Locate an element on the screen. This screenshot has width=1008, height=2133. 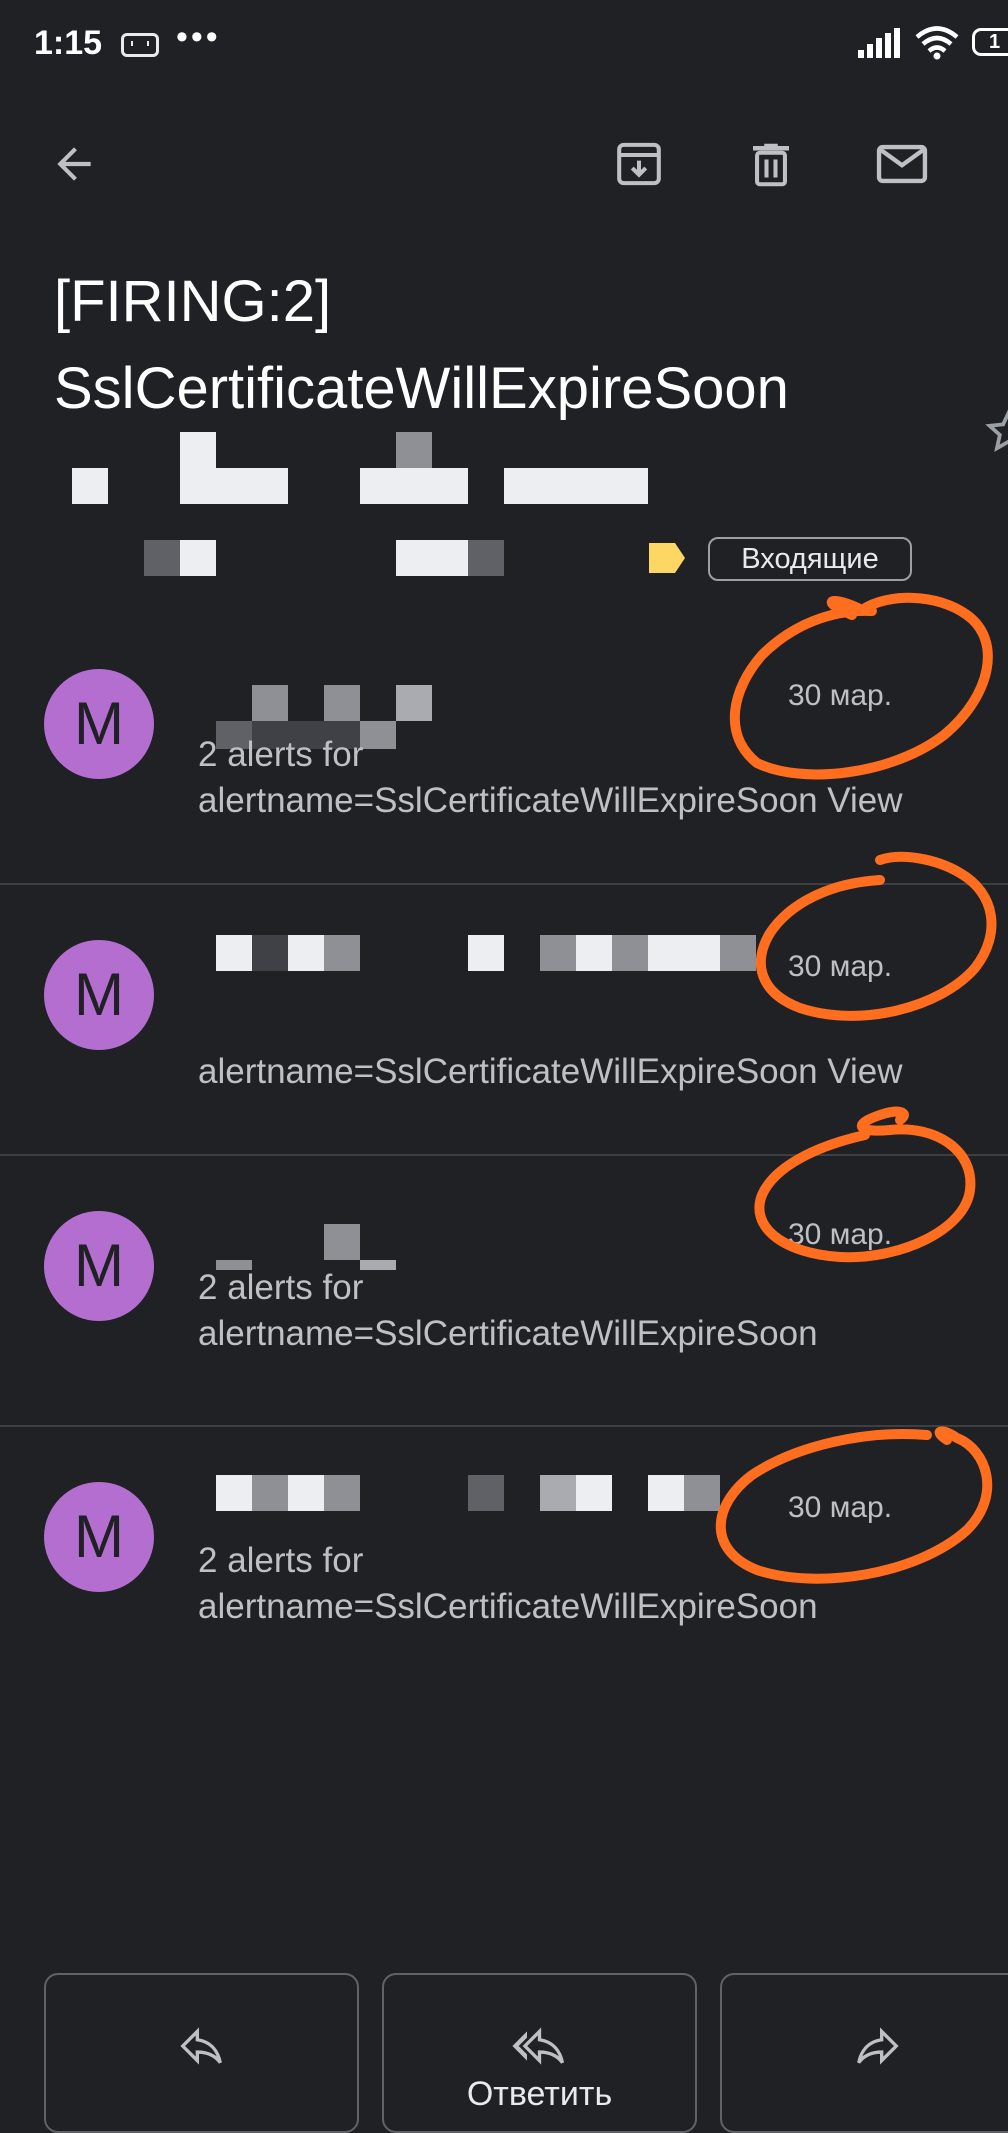
star-icon is located at coordinates (996, 431).